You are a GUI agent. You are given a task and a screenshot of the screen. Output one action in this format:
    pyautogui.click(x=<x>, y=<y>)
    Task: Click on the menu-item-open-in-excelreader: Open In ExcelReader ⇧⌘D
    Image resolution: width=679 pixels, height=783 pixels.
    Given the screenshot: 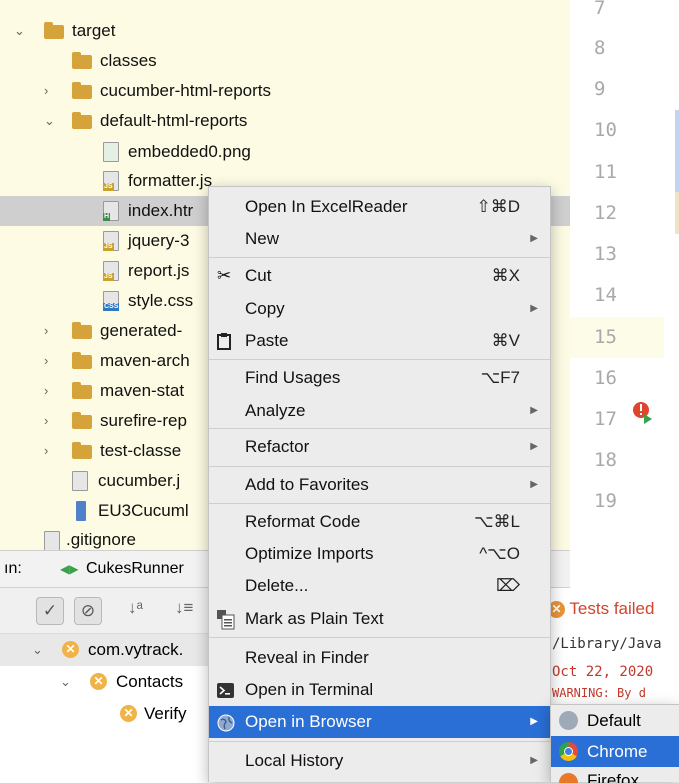 What is the action you would take?
    pyautogui.click(x=379, y=206)
    